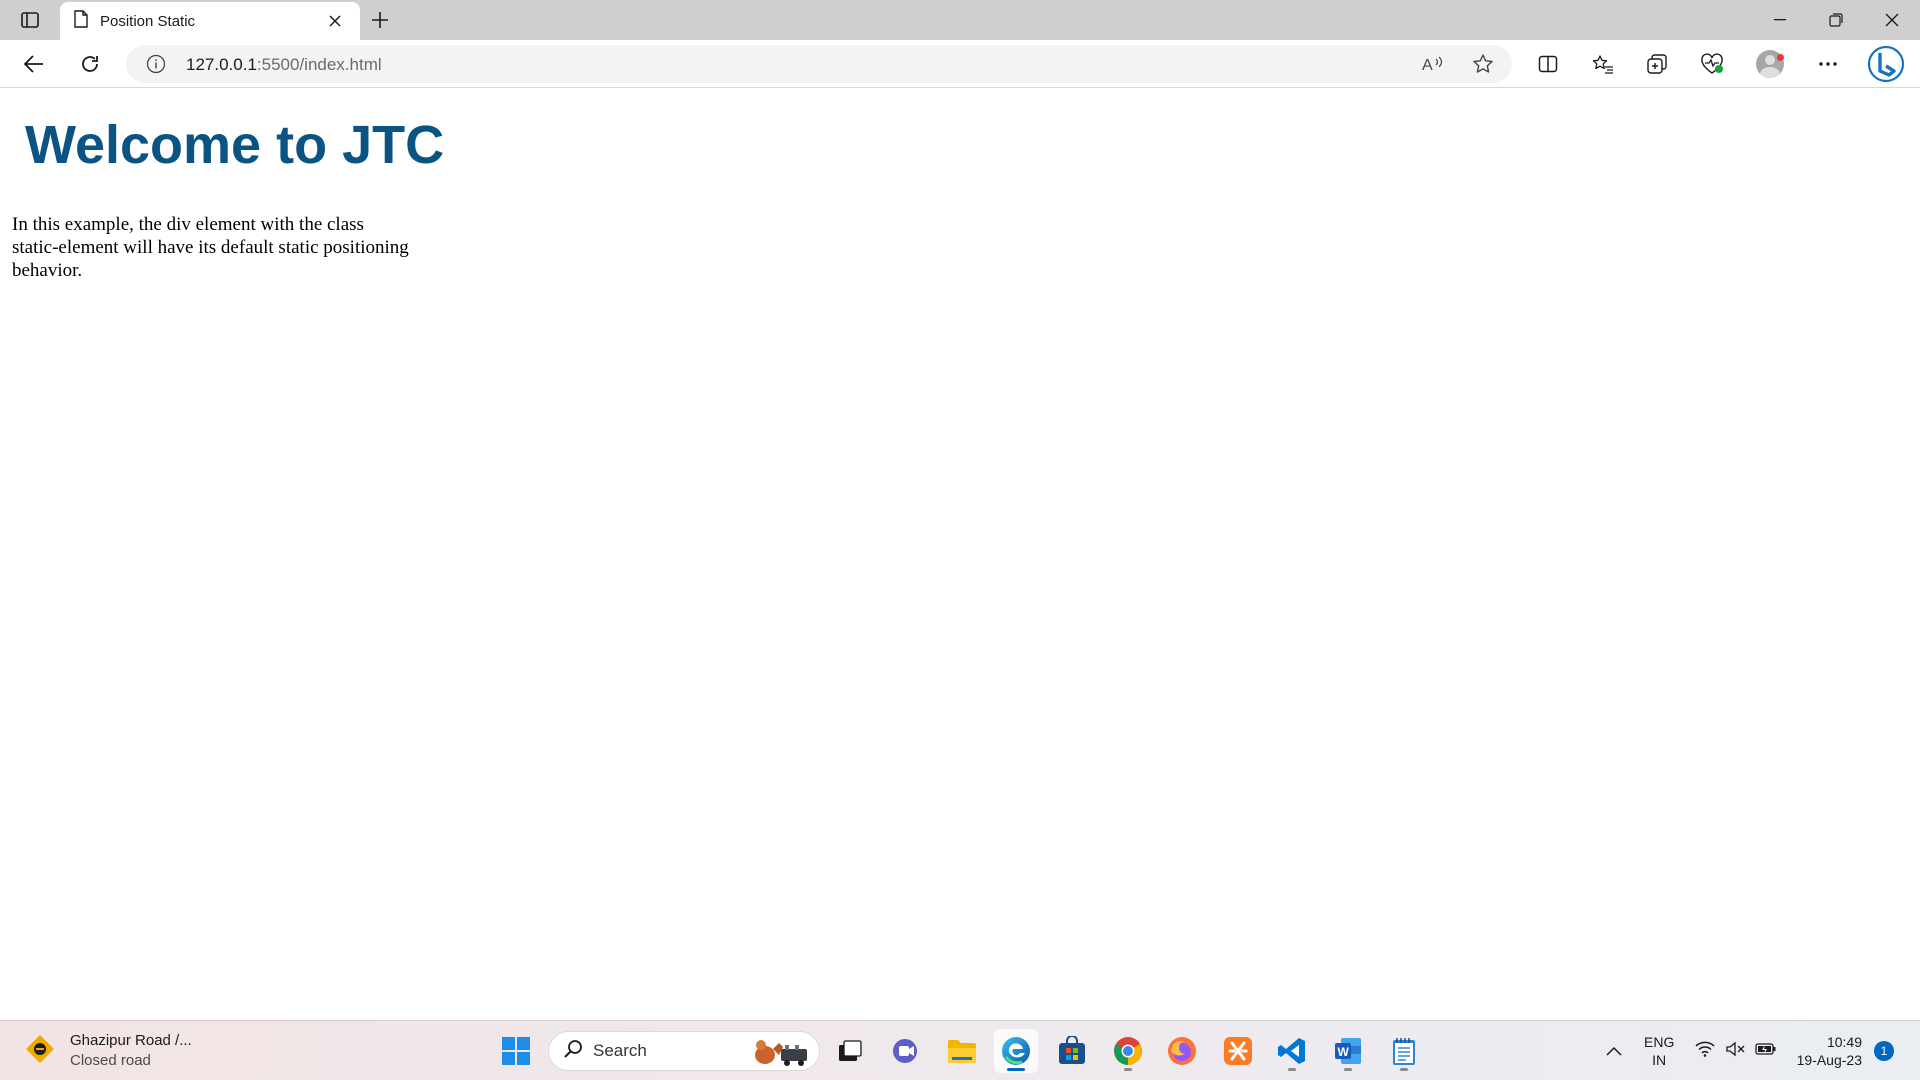 This screenshot has width=1920, height=1080. Describe the element at coordinates (1238, 1051) in the screenshot. I see `xampp-icon` at that location.